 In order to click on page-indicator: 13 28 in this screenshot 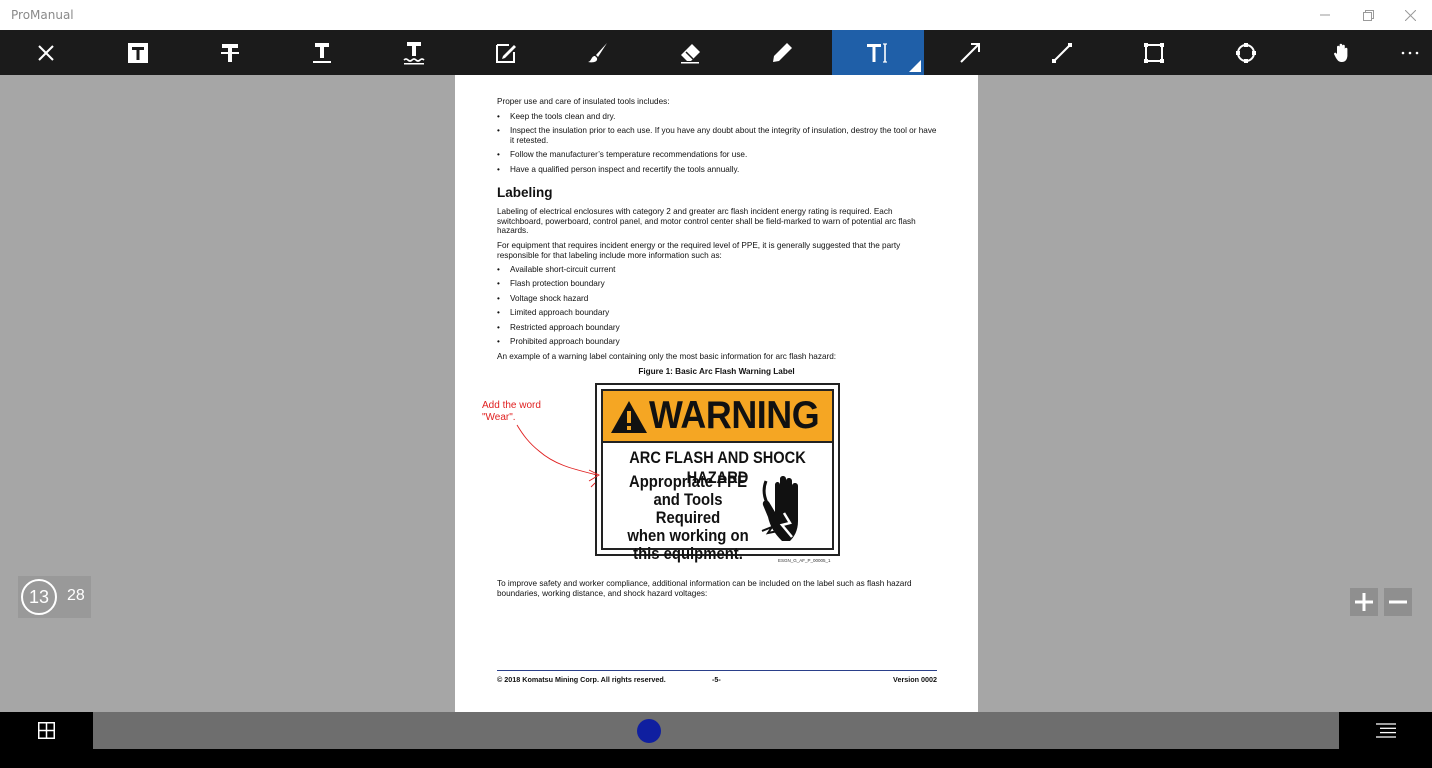, I will do `click(54, 597)`.